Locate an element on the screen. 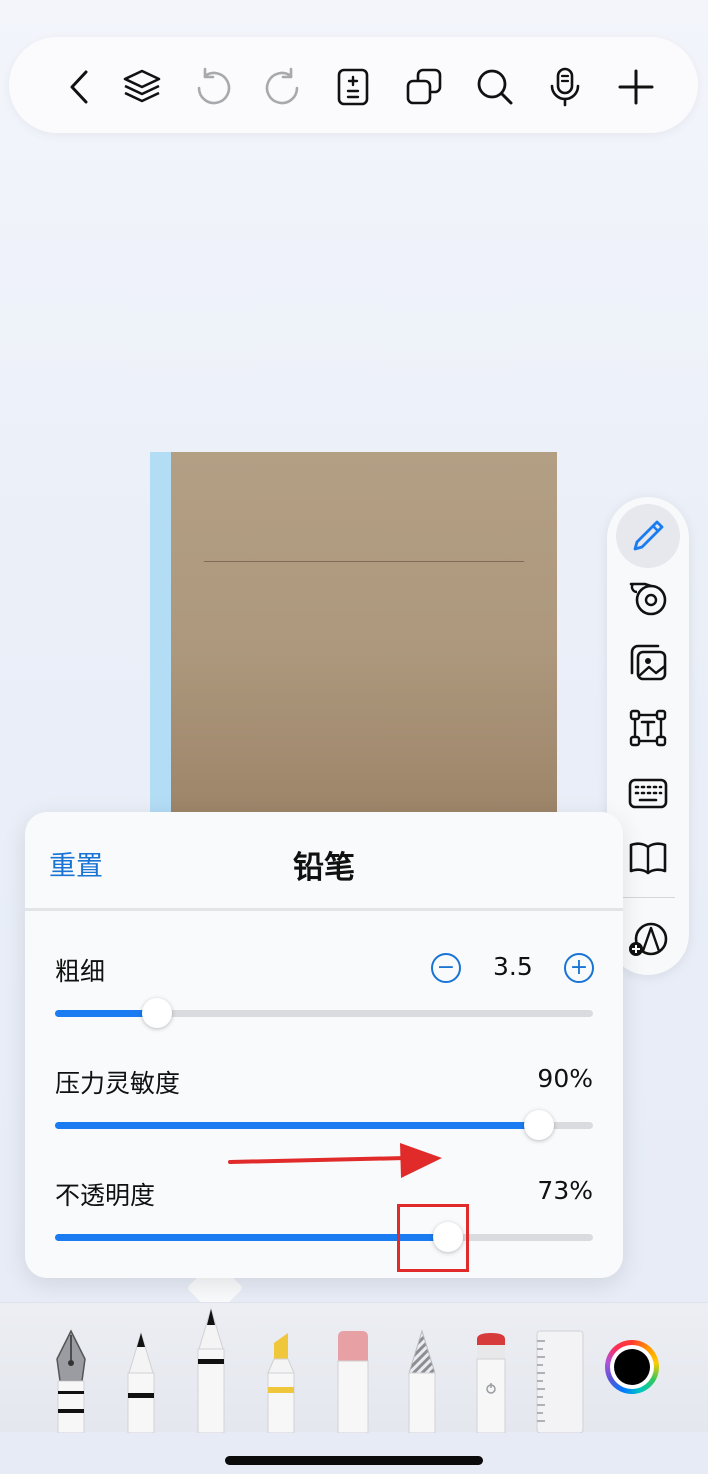 Image resolution: width=708 pixels, height=1474 pixels. notebook-title-line is located at coordinates (364, 561).